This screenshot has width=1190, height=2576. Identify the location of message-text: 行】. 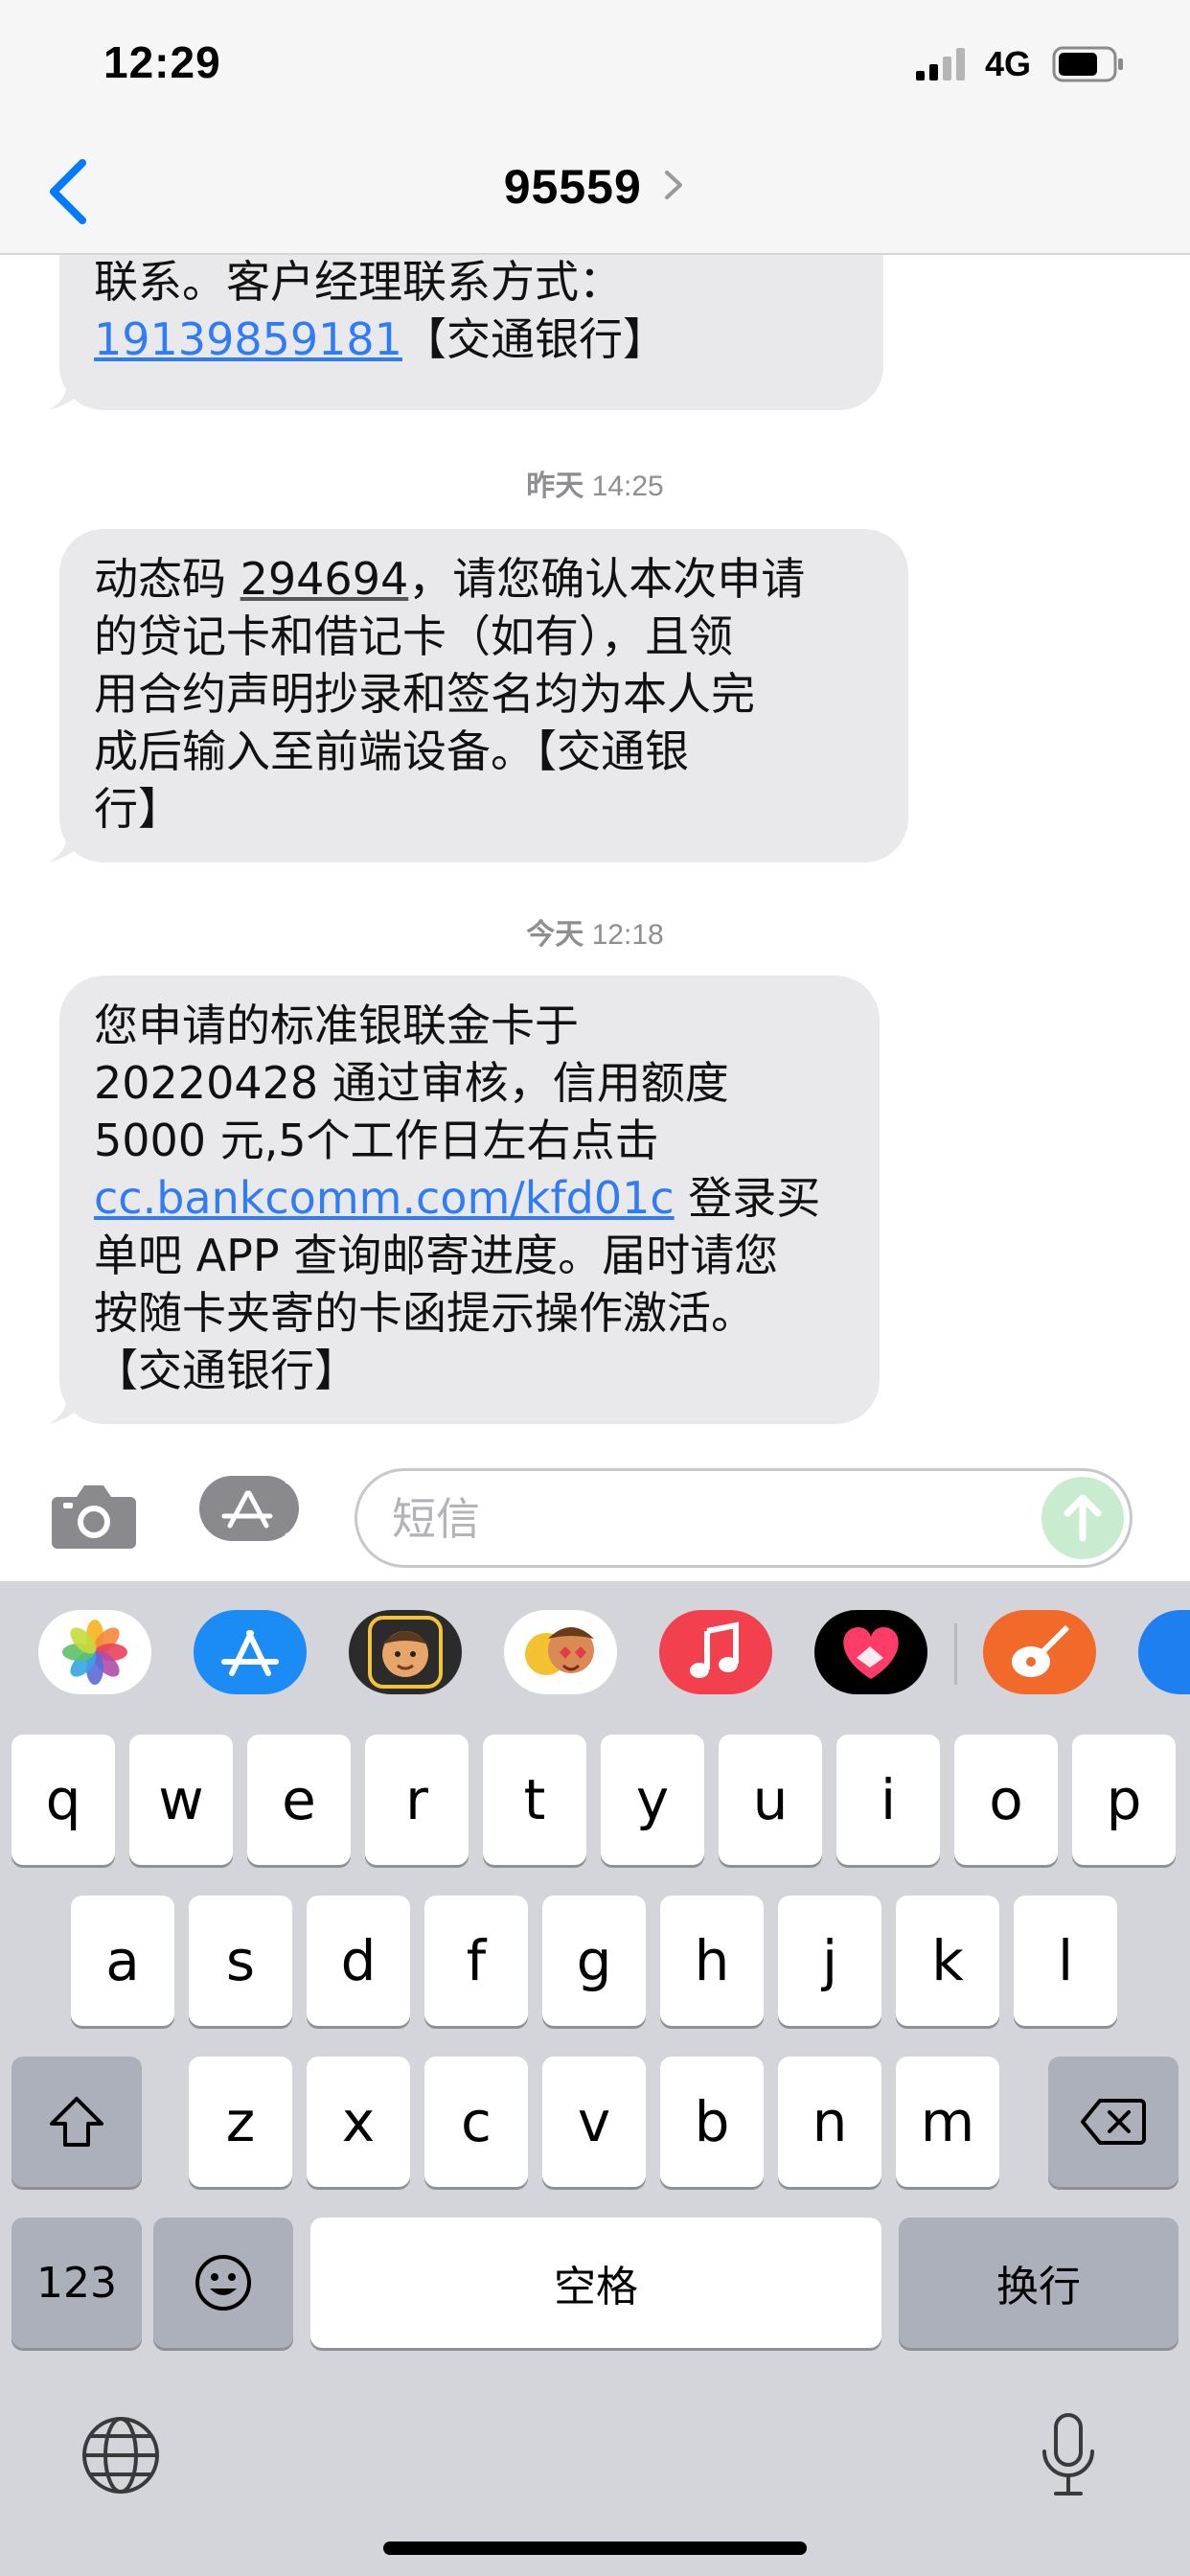
(138, 809).